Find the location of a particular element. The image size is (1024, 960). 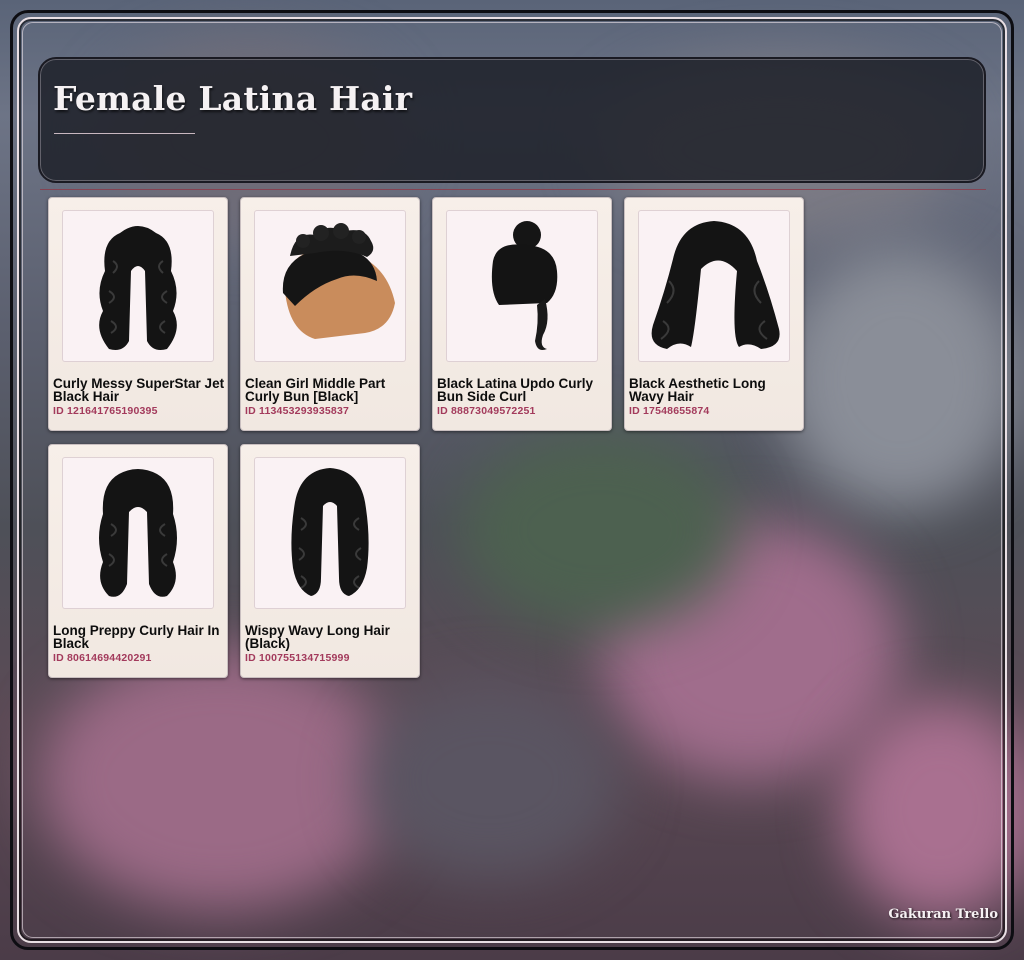

item-name: Clean Girl Middle Part Curly Bun [Black] is located at coordinates (315, 390).